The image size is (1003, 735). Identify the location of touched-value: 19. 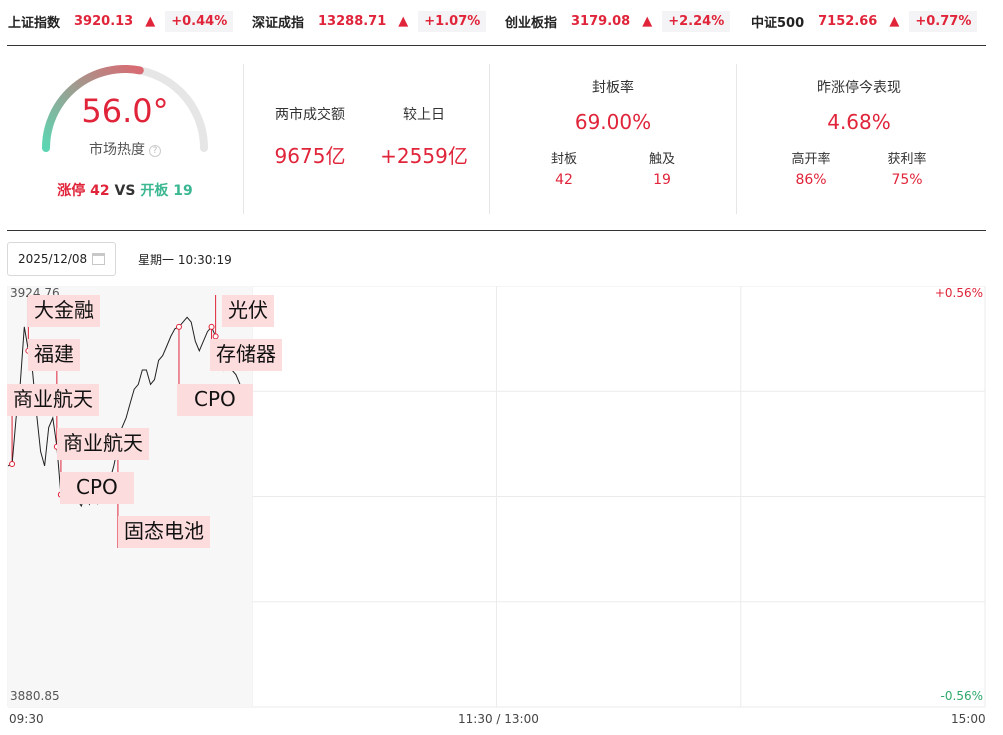
(662, 180).